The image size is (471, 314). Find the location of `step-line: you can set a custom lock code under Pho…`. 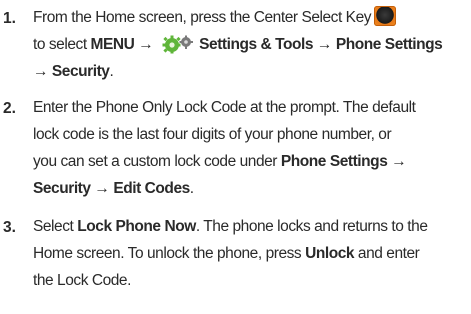

step-line: you can set a custom lock code under Pho… is located at coordinates (249, 161).